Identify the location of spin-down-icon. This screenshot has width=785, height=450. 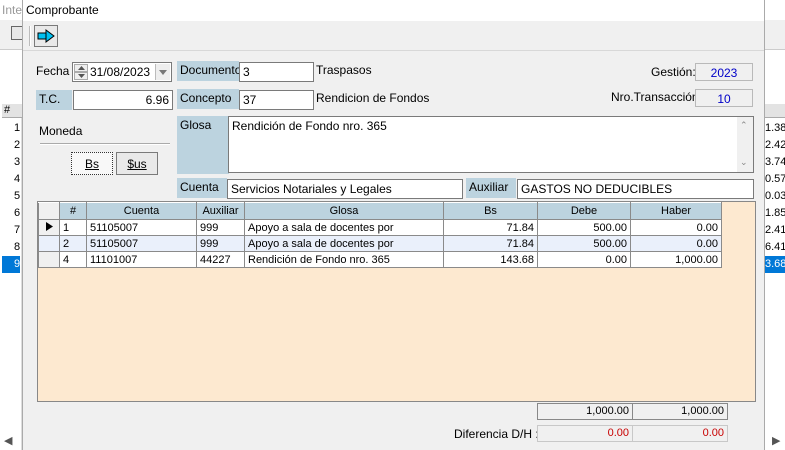
(81, 76).